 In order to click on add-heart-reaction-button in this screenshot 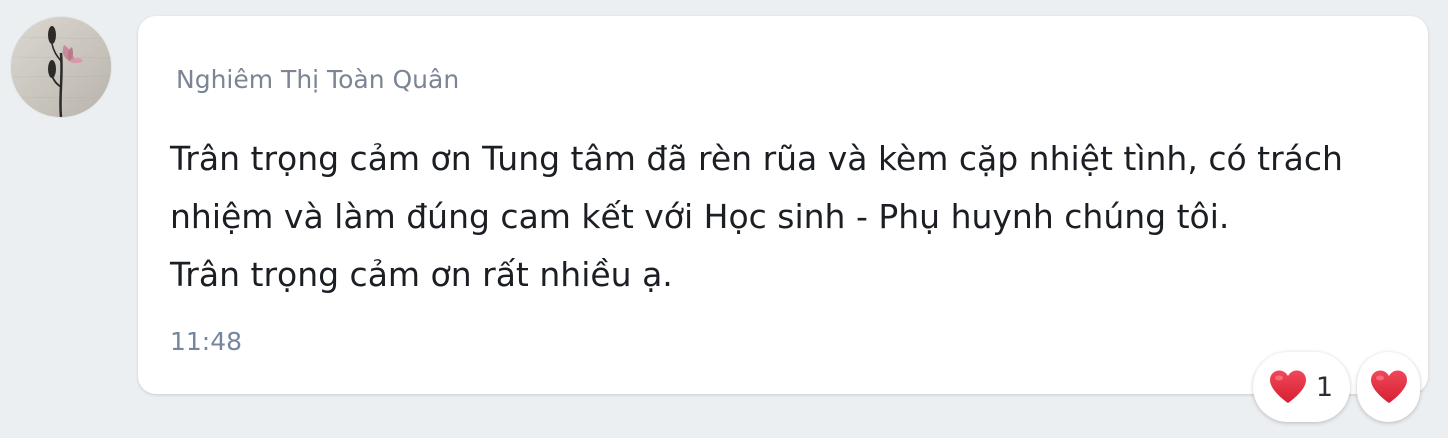, I will do `click(1388, 387)`.